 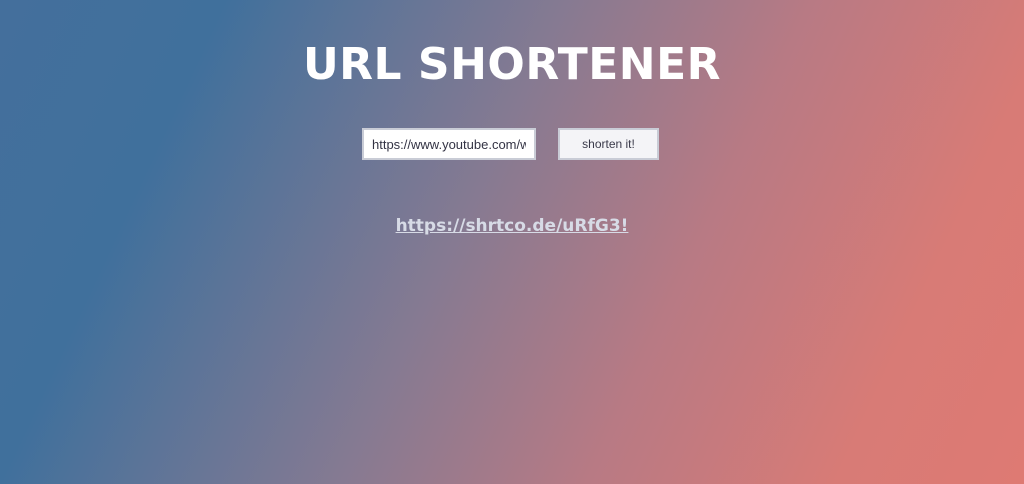 What do you see at coordinates (449, 144) in the screenshot?
I see `url-input` at bounding box center [449, 144].